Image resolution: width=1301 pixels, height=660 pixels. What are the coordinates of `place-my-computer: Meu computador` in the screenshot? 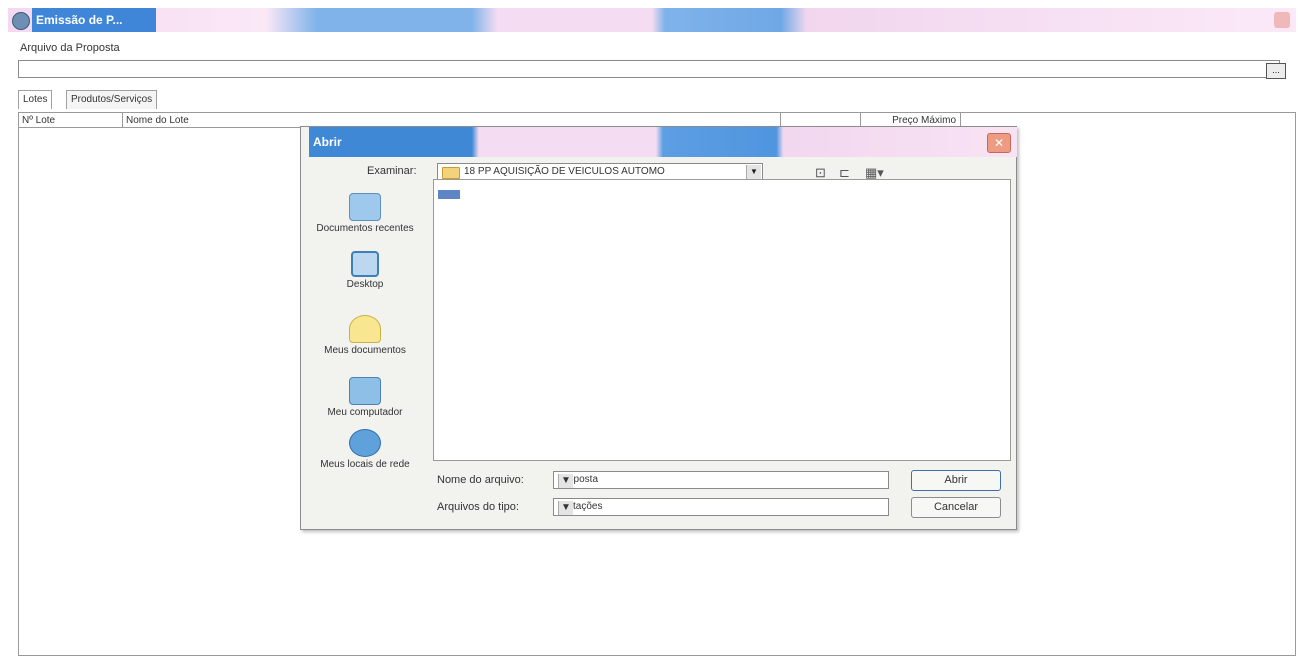 It's located at (365, 397).